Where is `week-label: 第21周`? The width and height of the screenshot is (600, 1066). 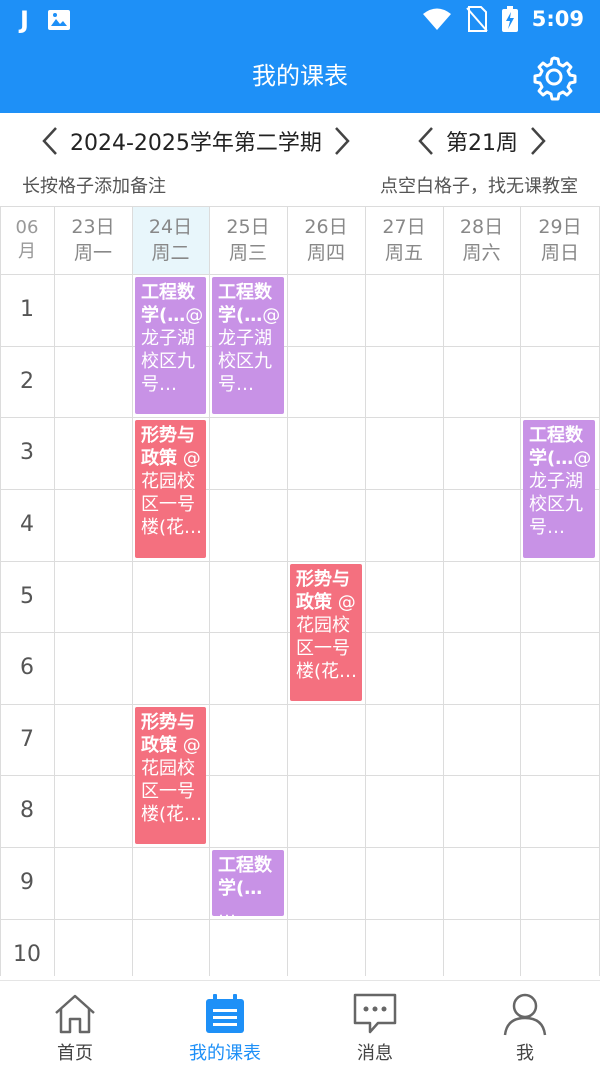 week-label: 第21周 is located at coordinates (482, 141).